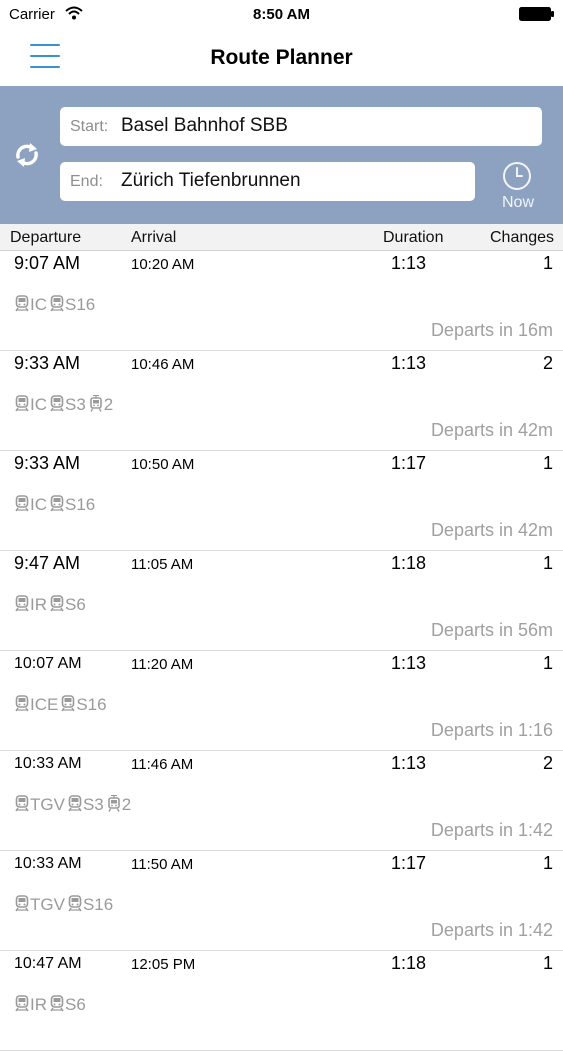  I want to click on arrival-time: 10:46 AM, so click(163, 364).